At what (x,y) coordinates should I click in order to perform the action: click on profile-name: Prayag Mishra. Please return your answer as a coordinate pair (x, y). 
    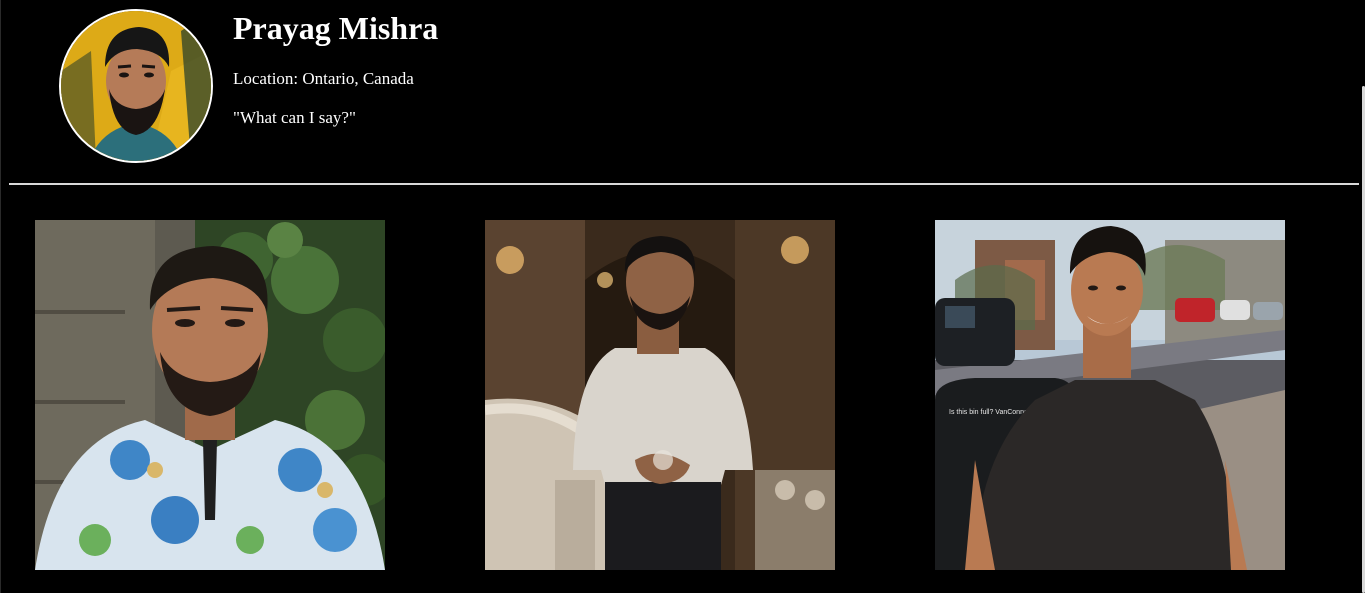
    Looking at the image, I should click on (336, 28).